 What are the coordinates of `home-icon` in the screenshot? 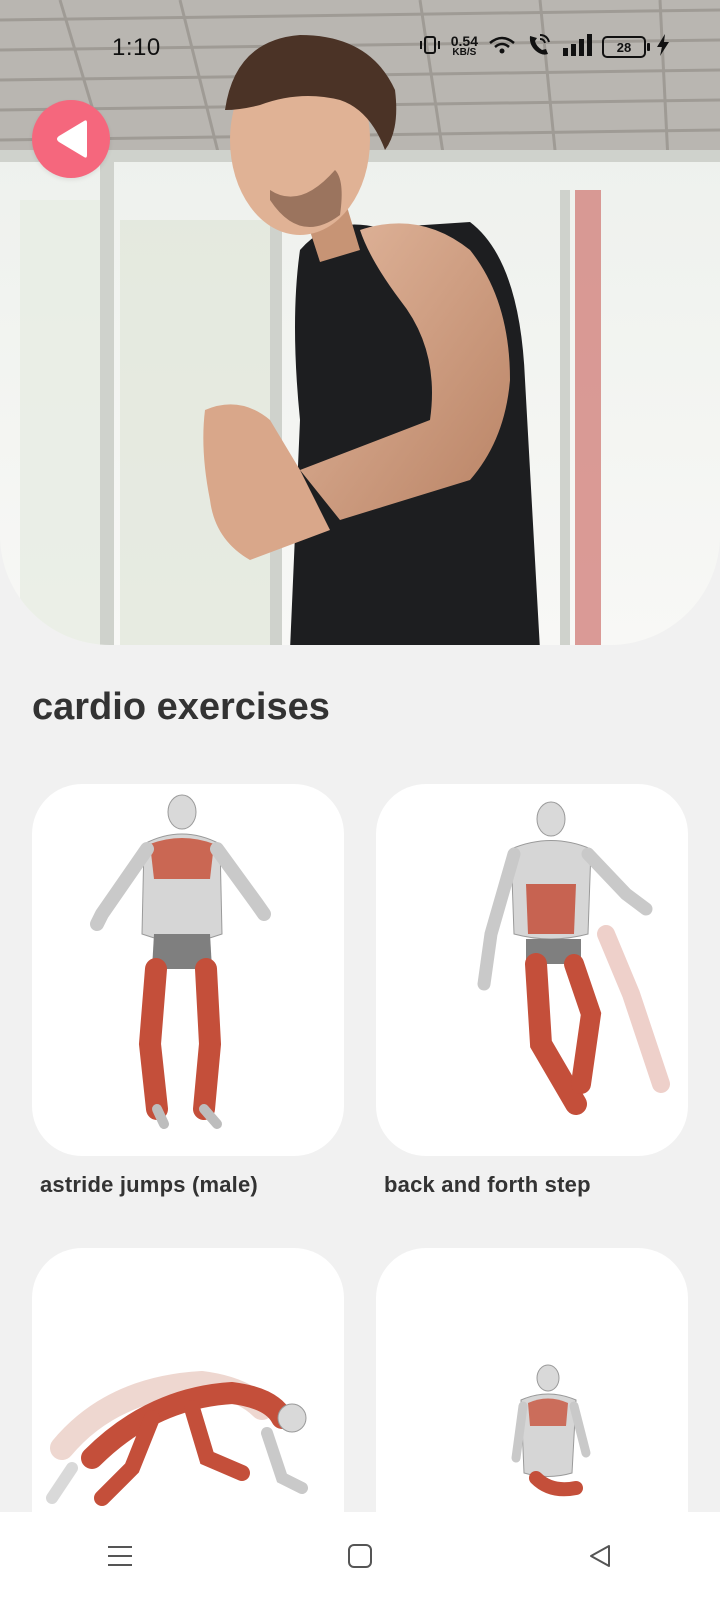 It's located at (360, 1556).